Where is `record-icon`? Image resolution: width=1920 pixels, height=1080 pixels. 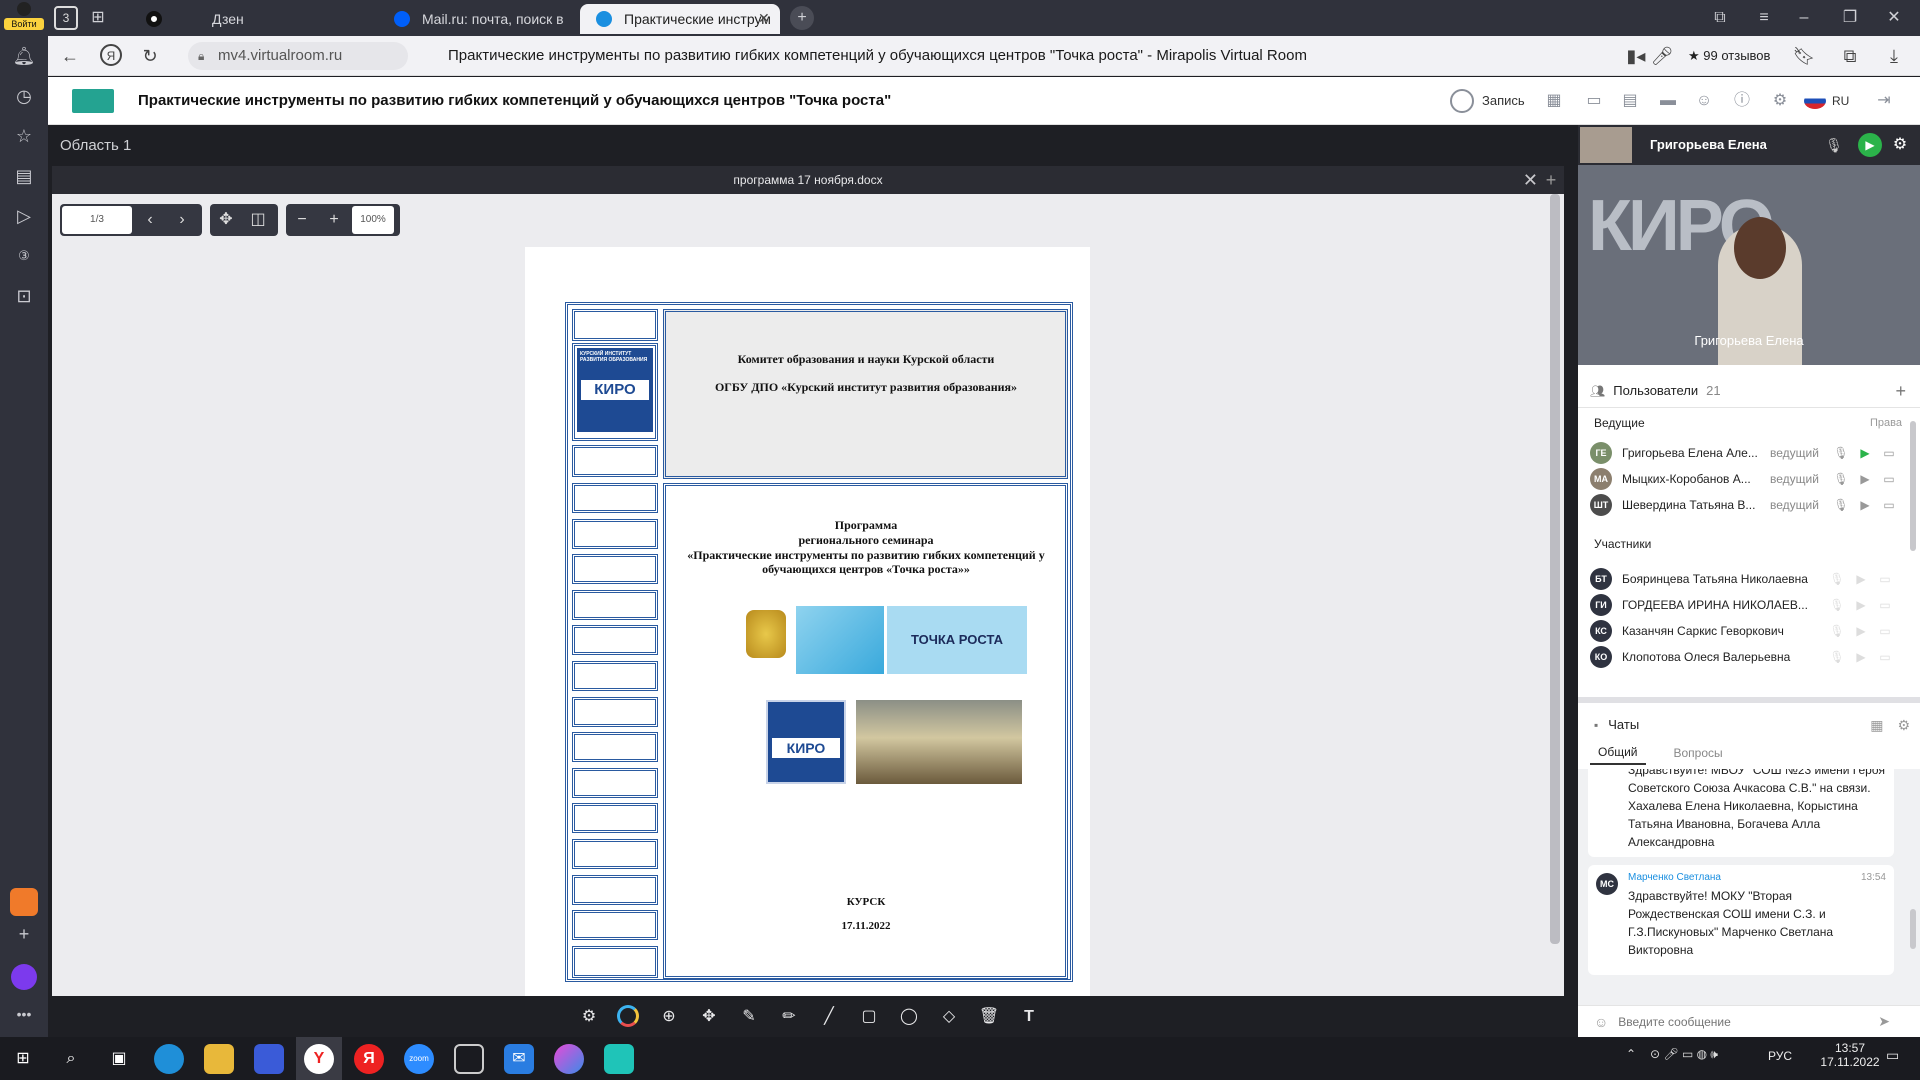
record-icon is located at coordinates (1462, 101).